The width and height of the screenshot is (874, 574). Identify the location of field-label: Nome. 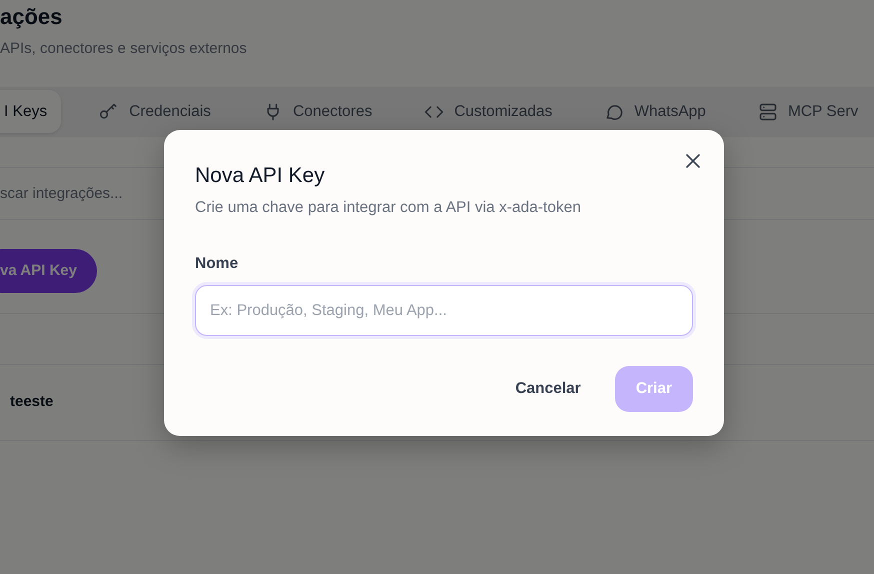
(216, 264).